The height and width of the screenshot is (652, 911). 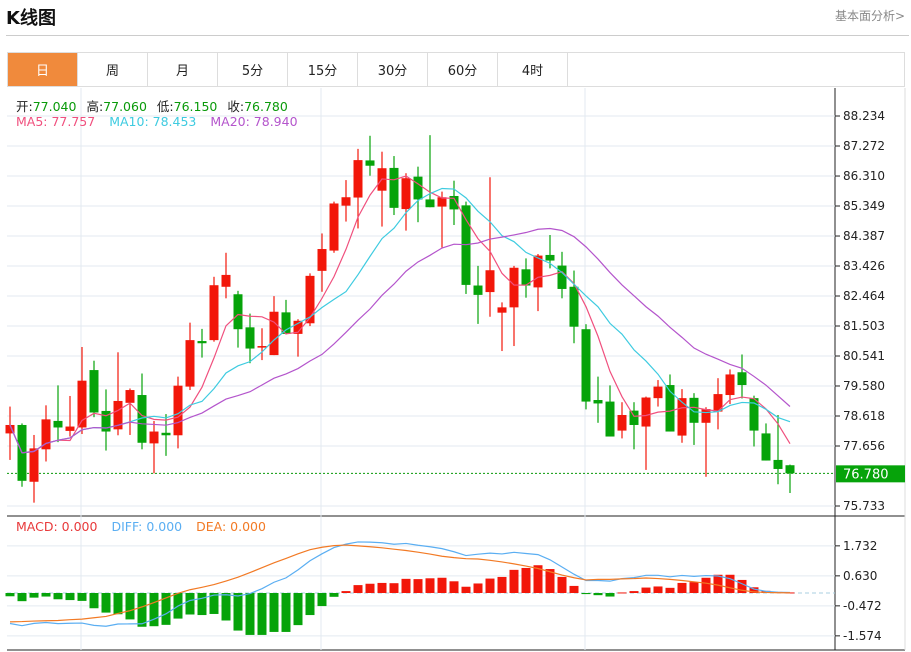 I want to click on macd-tick-label: -1.574, so click(x=862, y=636).